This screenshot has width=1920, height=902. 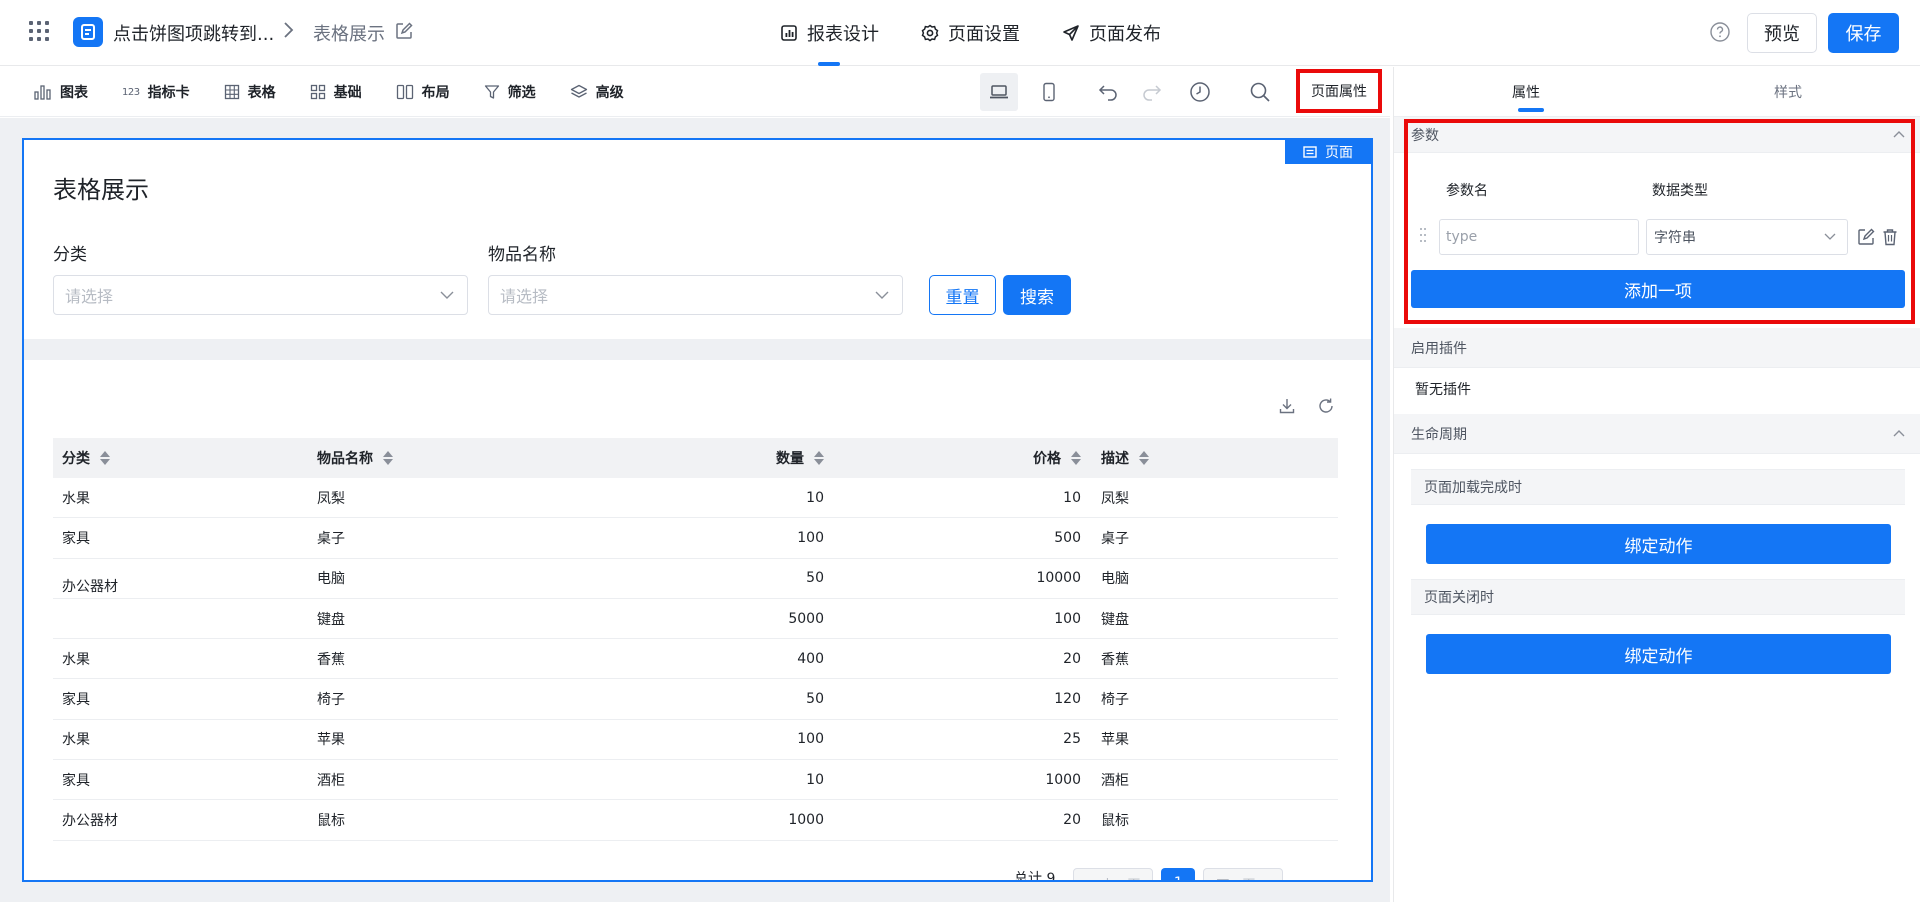 What do you see at coordinates (952, 458) in the screenshot?
I see `column-header-price: 价格` at bounding box center [952, 458].